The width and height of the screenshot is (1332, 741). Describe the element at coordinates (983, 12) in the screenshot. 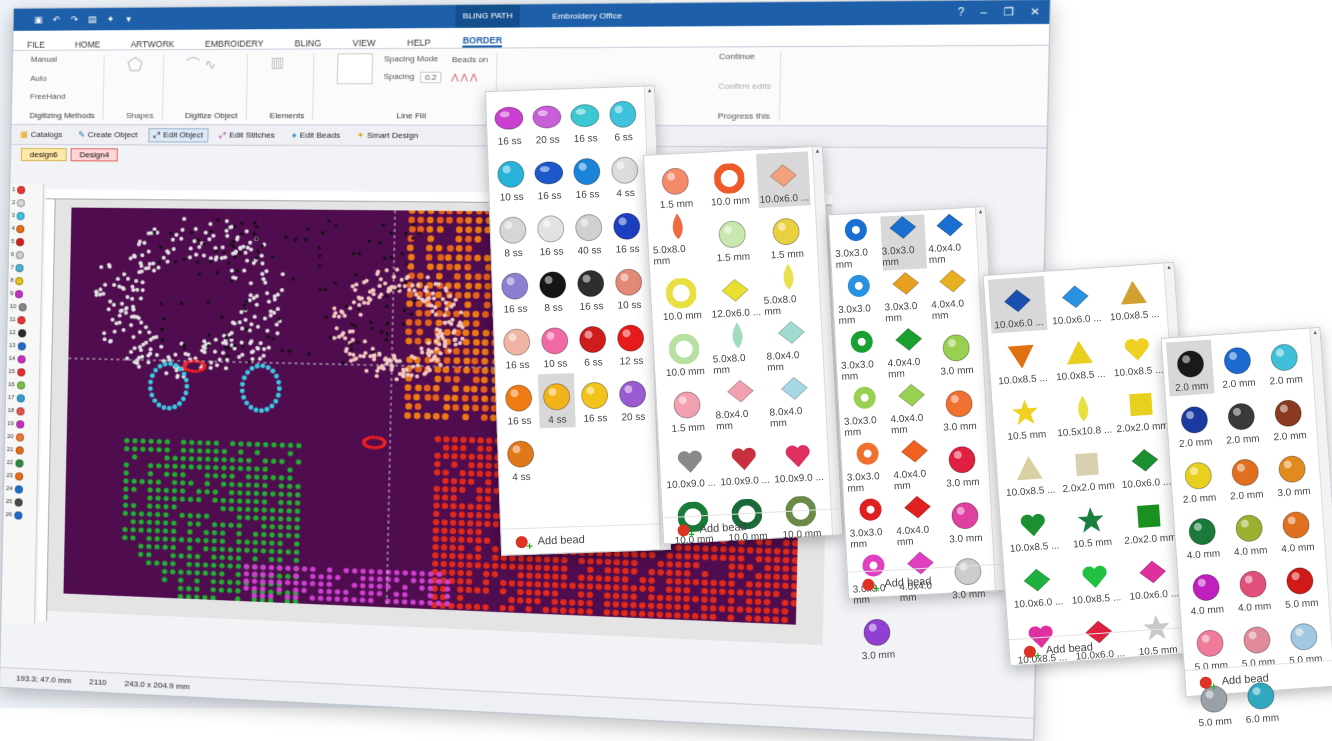

I see `minimize-icon: –` at that location.